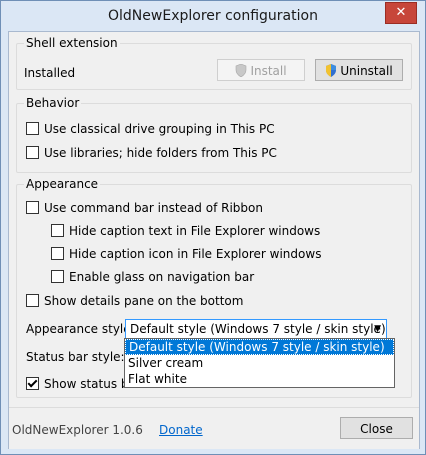  What do you see at coordinates (144, 301) in the screenshot?
I see `checkbox-label: Show details pane on the bottom` at bounding box center [144, 301].